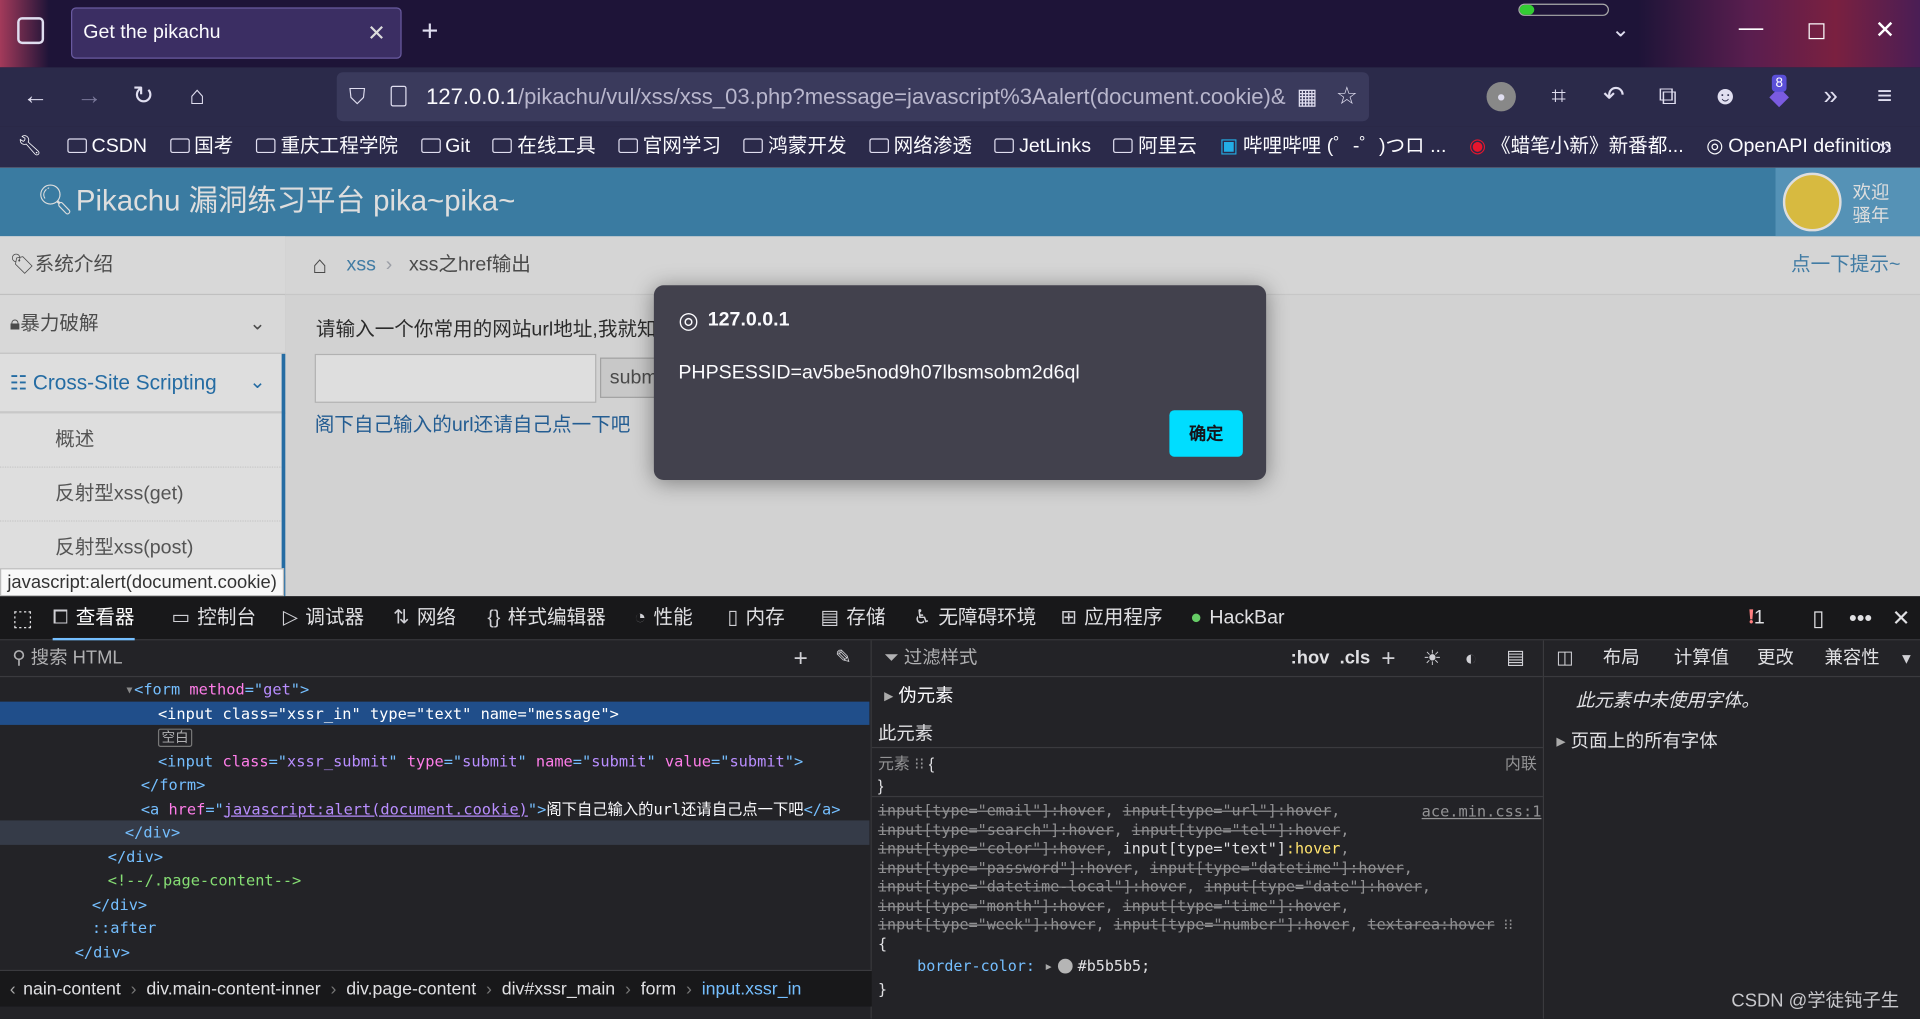 The height and width of the screenshot is (1019, 1920). Describe the element at coordinates (107, 147) in the screenshot. I see `bookmark-csdn: CSDN` at that location.